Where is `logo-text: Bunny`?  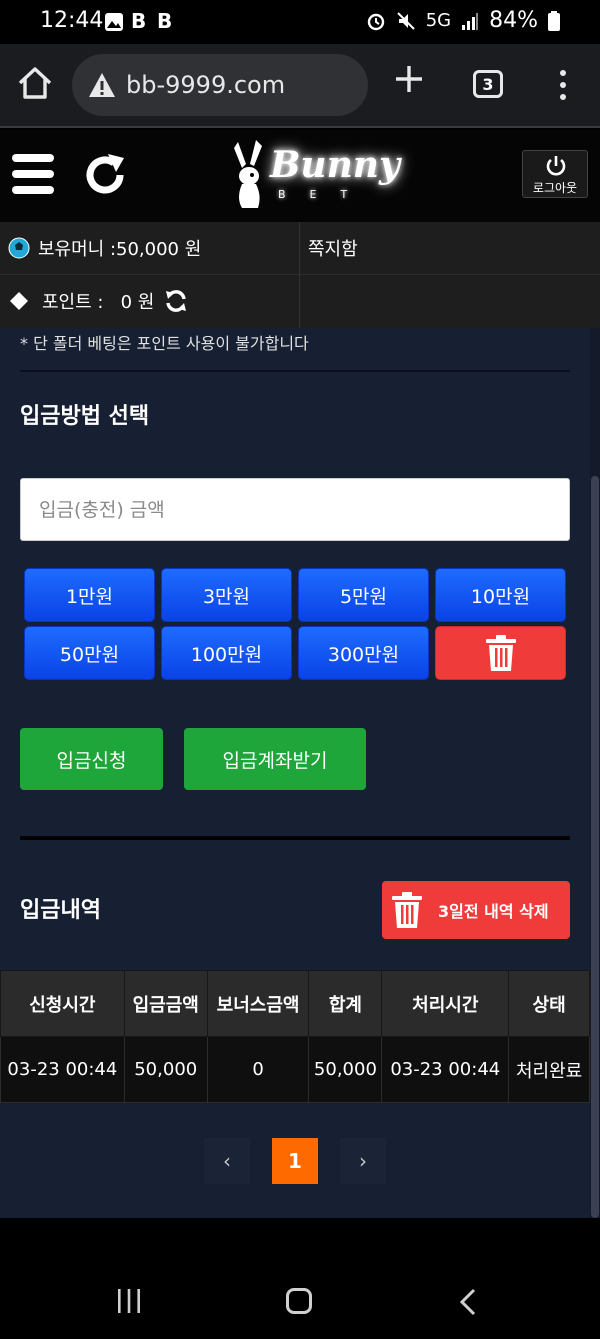 logo-text: Bunny is located at coordinates (335, 165).